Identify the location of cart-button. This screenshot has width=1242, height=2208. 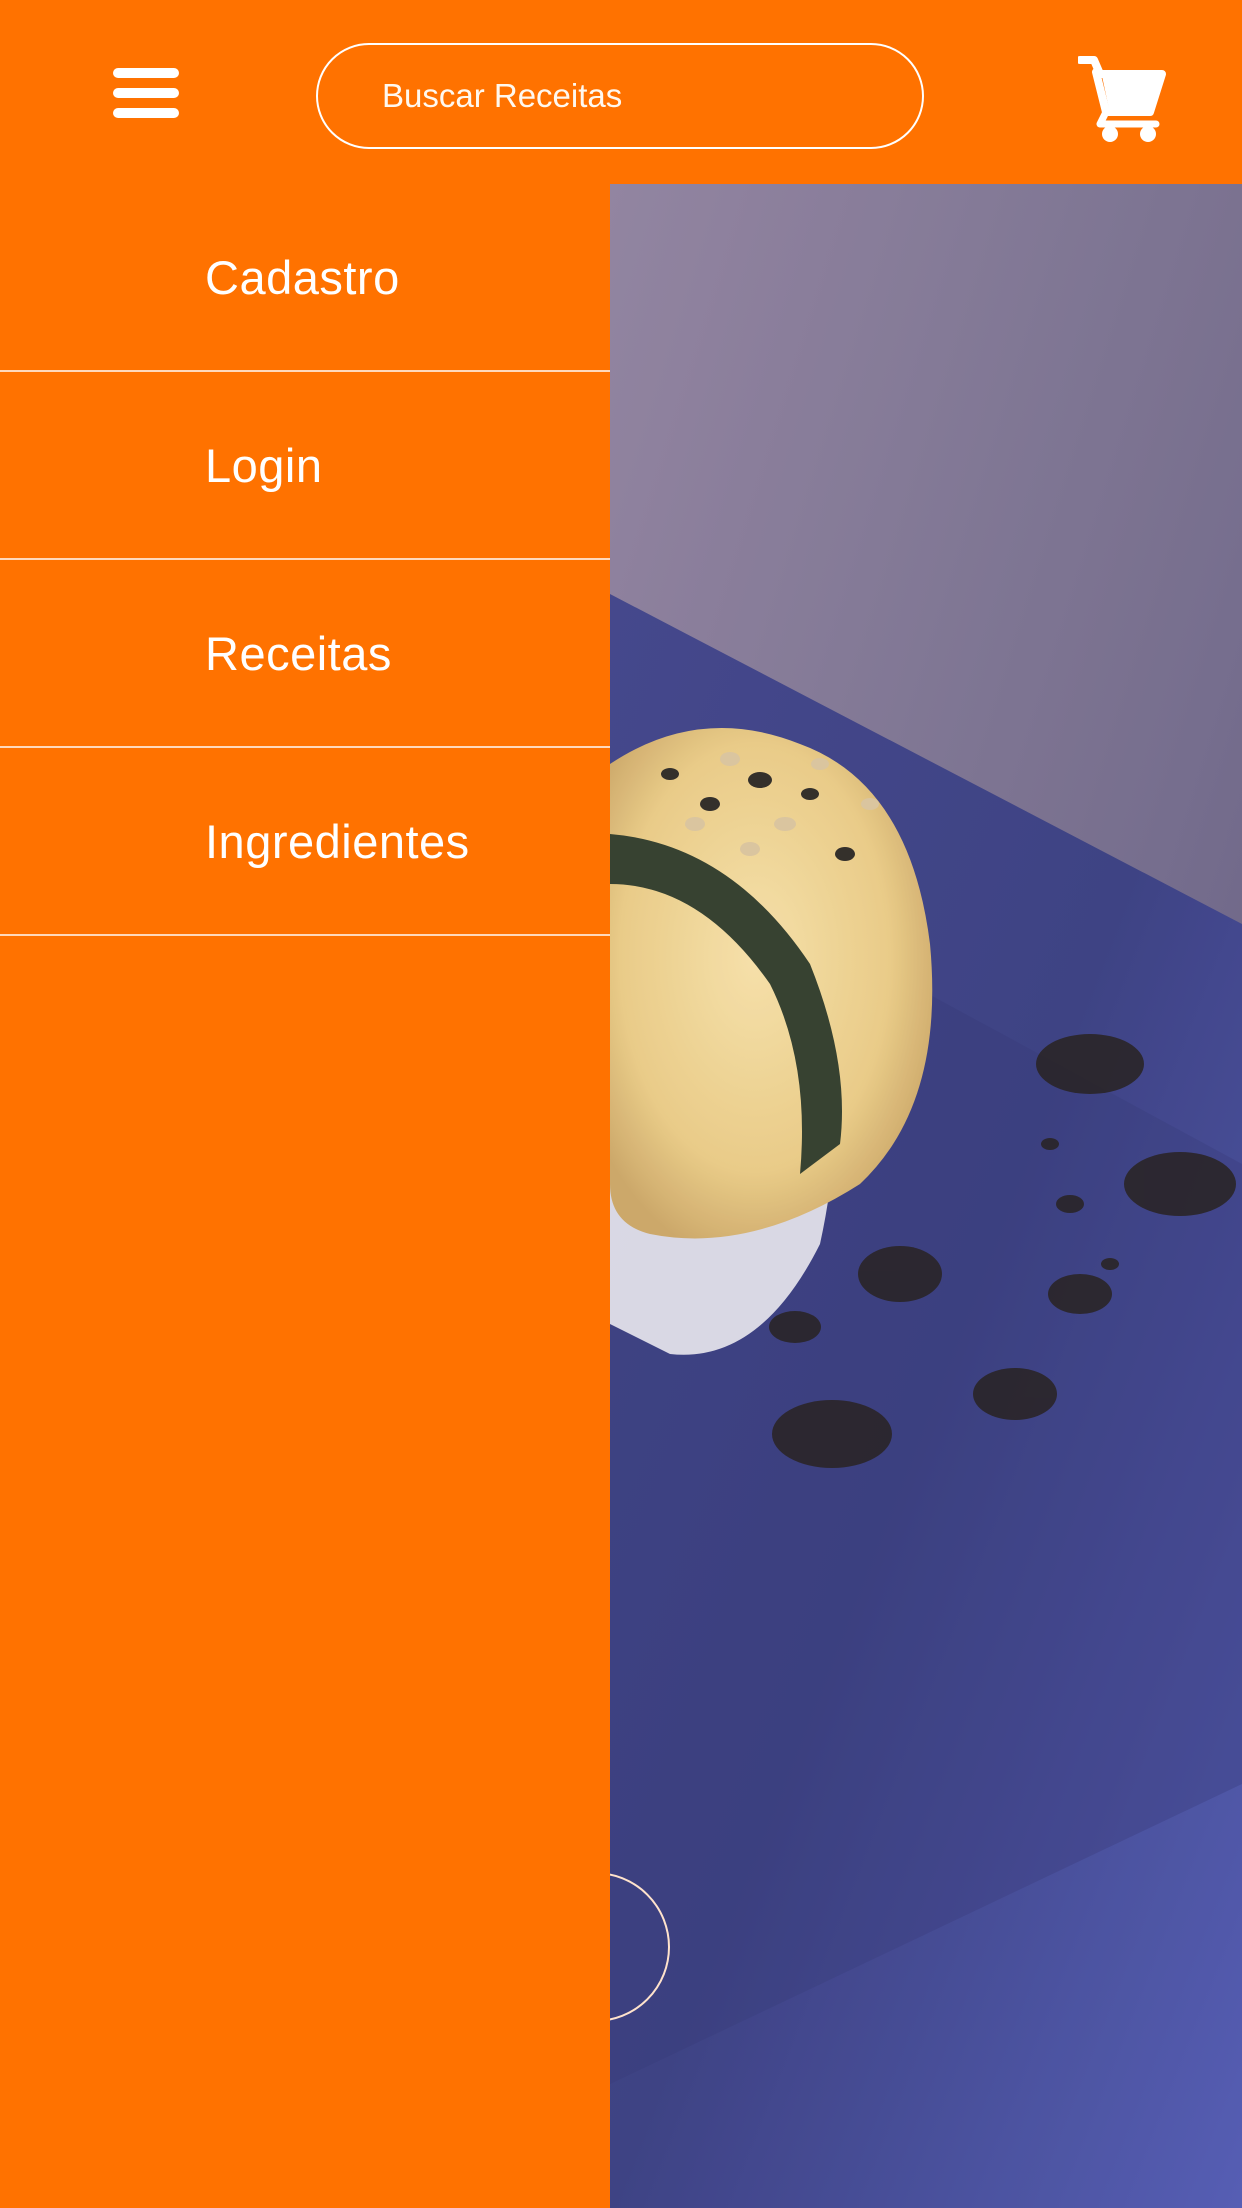
(1121, 98).